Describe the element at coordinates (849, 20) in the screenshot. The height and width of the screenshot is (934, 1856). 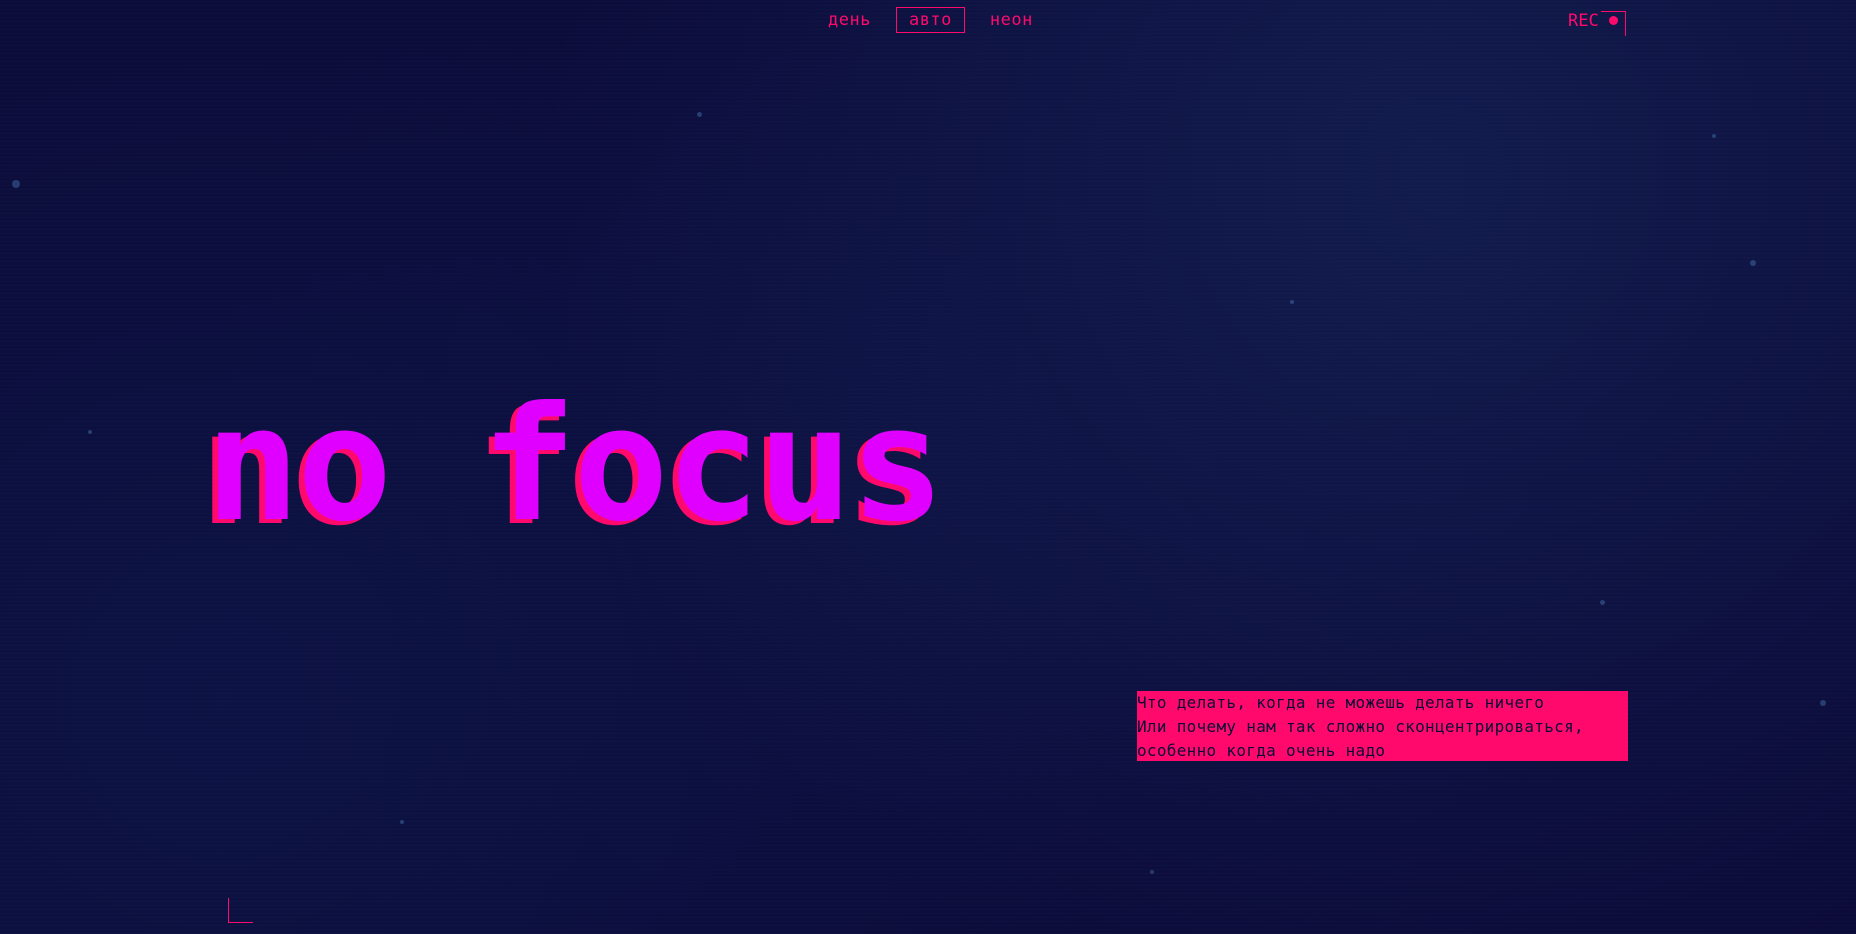
I see `theme-option-day: день` at that location.